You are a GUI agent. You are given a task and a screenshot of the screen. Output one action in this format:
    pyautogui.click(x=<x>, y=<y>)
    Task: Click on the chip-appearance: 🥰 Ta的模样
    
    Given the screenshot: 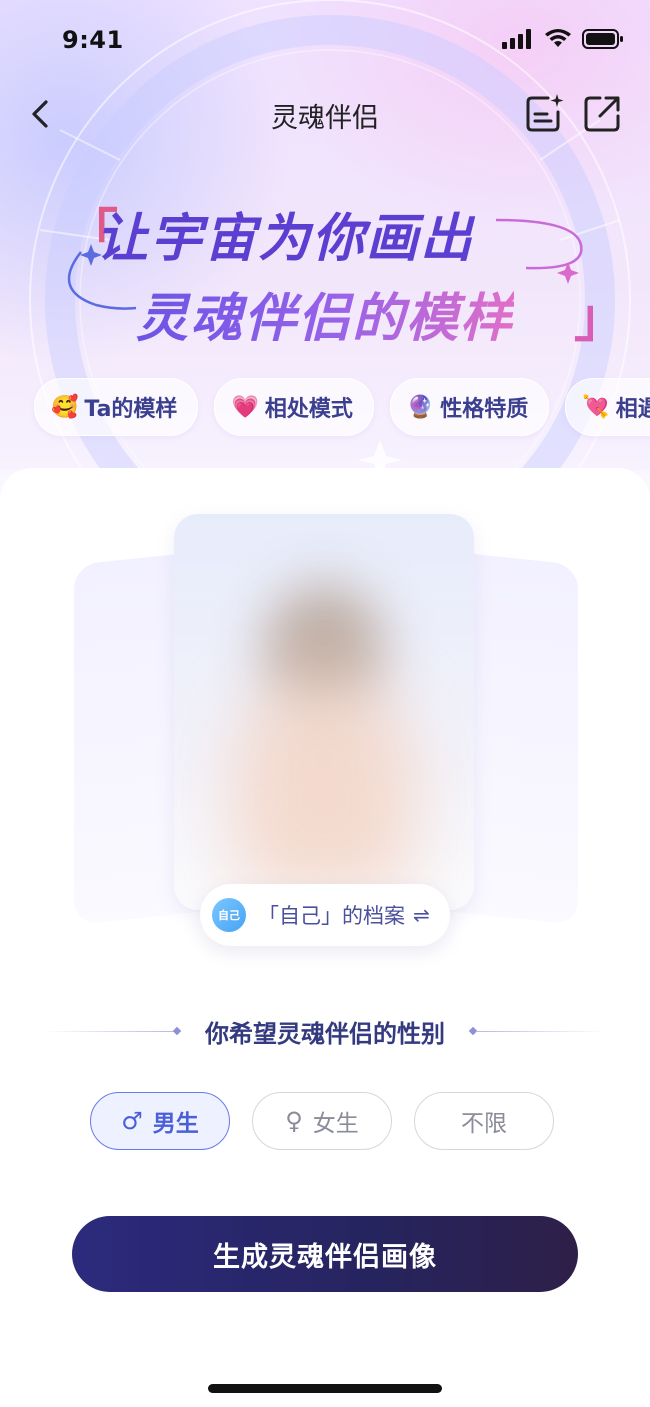 What is the action you would take?
    pyautogui.click(x=116, y=407)
    